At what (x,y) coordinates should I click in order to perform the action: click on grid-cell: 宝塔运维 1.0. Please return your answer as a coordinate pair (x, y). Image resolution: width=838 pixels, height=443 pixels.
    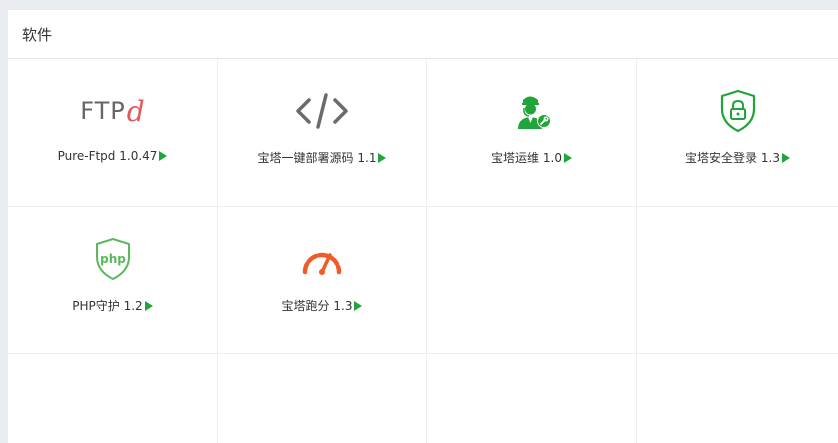
    Looking at the image, I should click on (532, 133).